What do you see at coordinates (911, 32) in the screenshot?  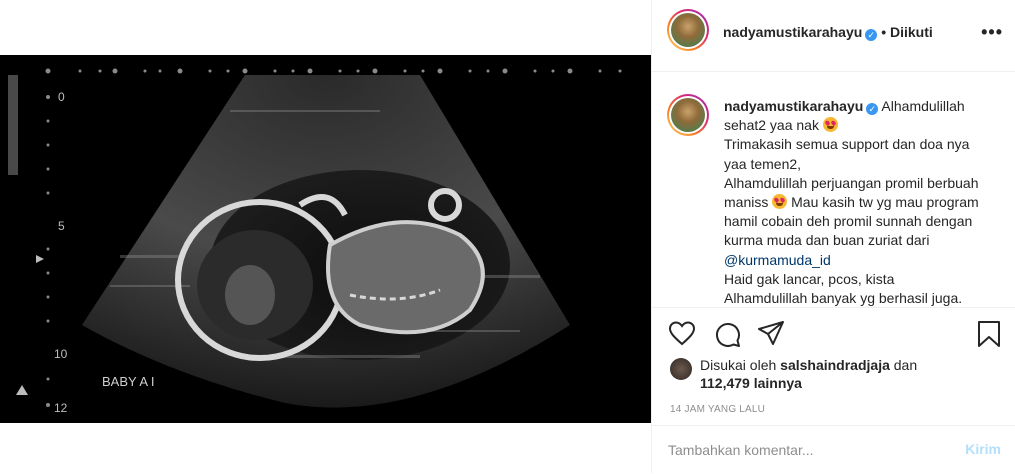 I see `follow-status-button: Diikuti` at bounding box center [911, 32].